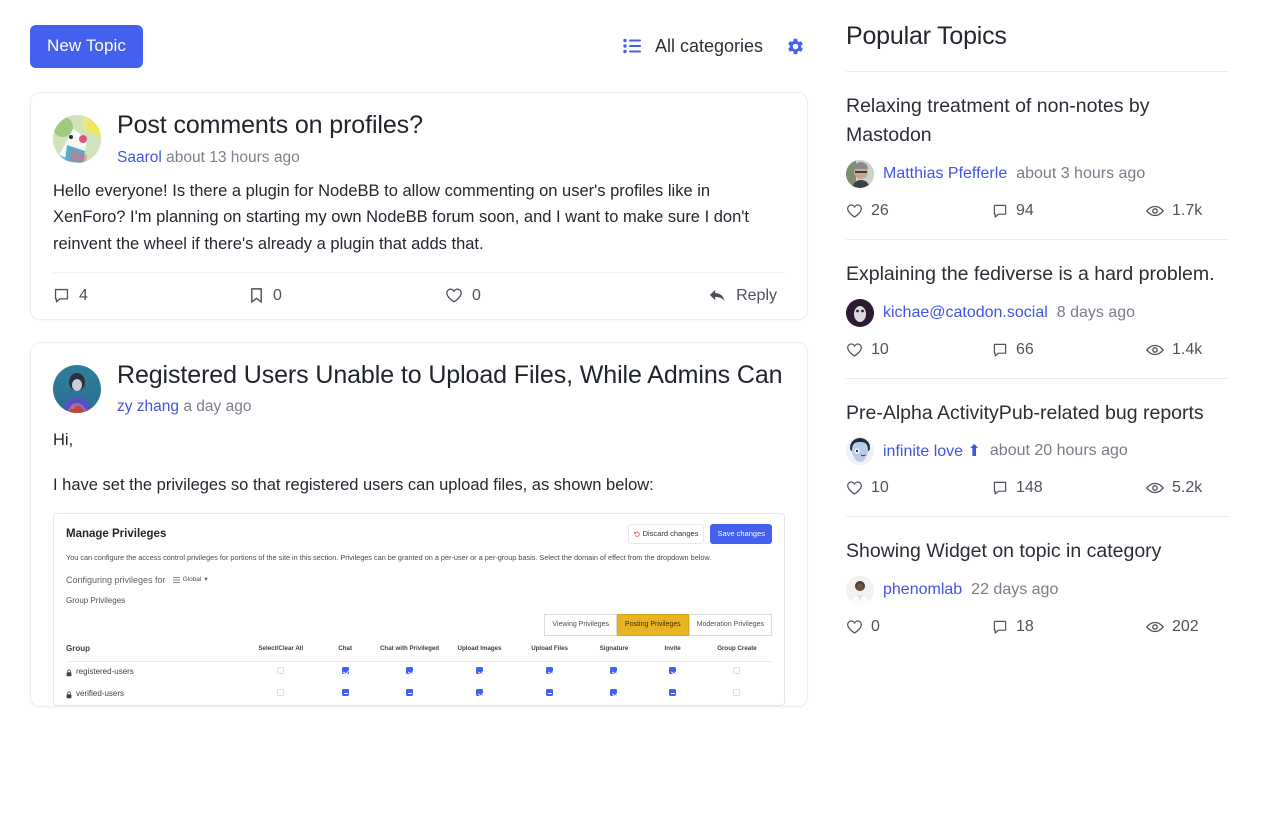  What do you see at coordinates (148, 406) in the screenshot?
I see `post-author-link: zy zhang` at bounding box center [148, 406].